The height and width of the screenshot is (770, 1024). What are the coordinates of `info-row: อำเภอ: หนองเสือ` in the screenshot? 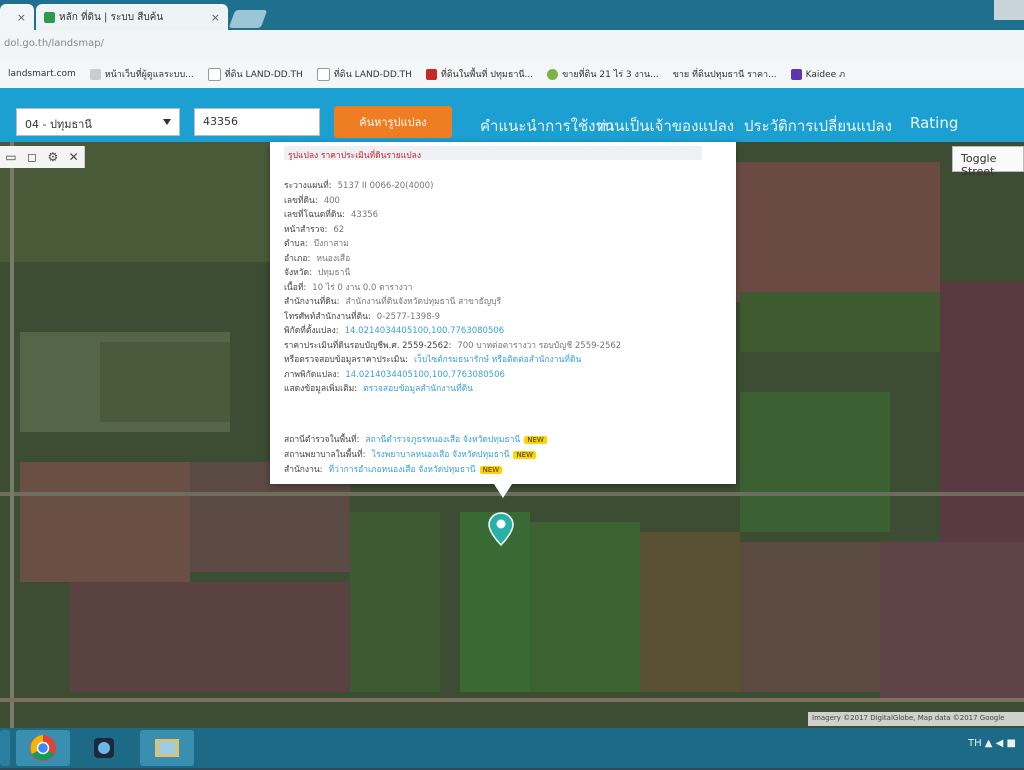 It's located at (317, 258).